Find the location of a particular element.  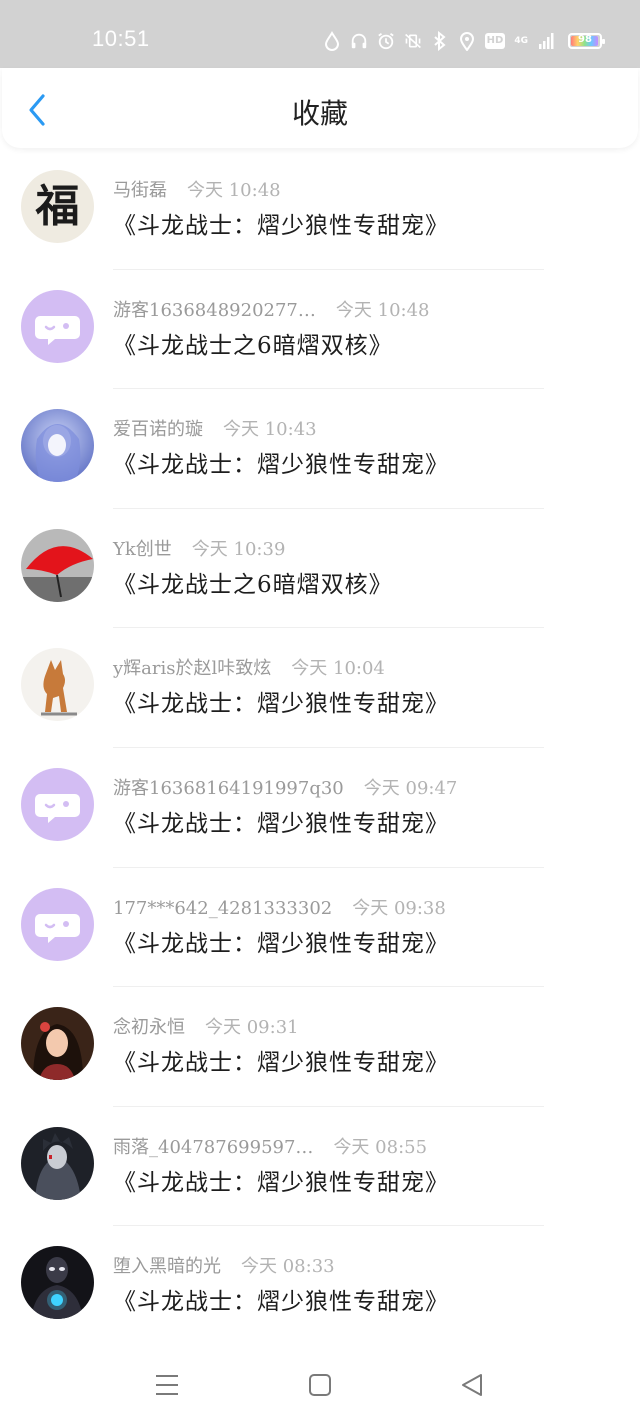

list-item: 念初永恒 今天 09:31 《斗龙战士：熠少狼性专甜宠》 is located at coordinates (320, 1047).